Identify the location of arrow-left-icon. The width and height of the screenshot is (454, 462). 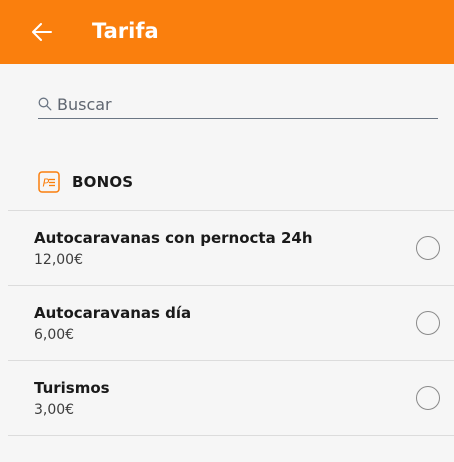
(42, 32).